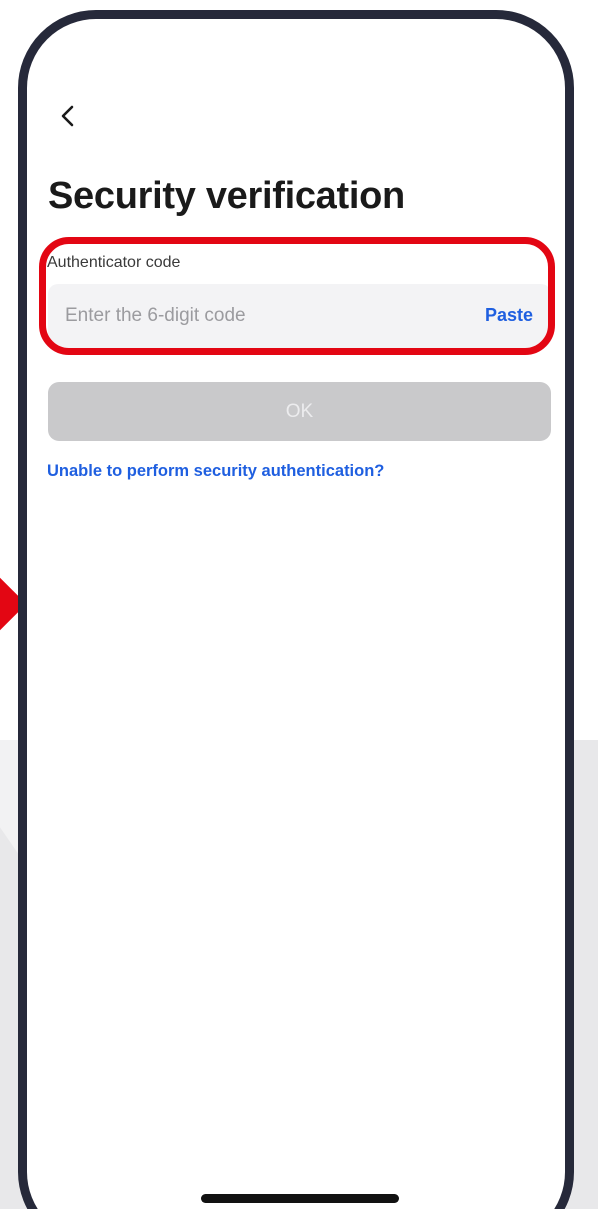 The height and width of the screenshot is (1209, 598). I want to click on paste-button: Paste, so click(509, 315).